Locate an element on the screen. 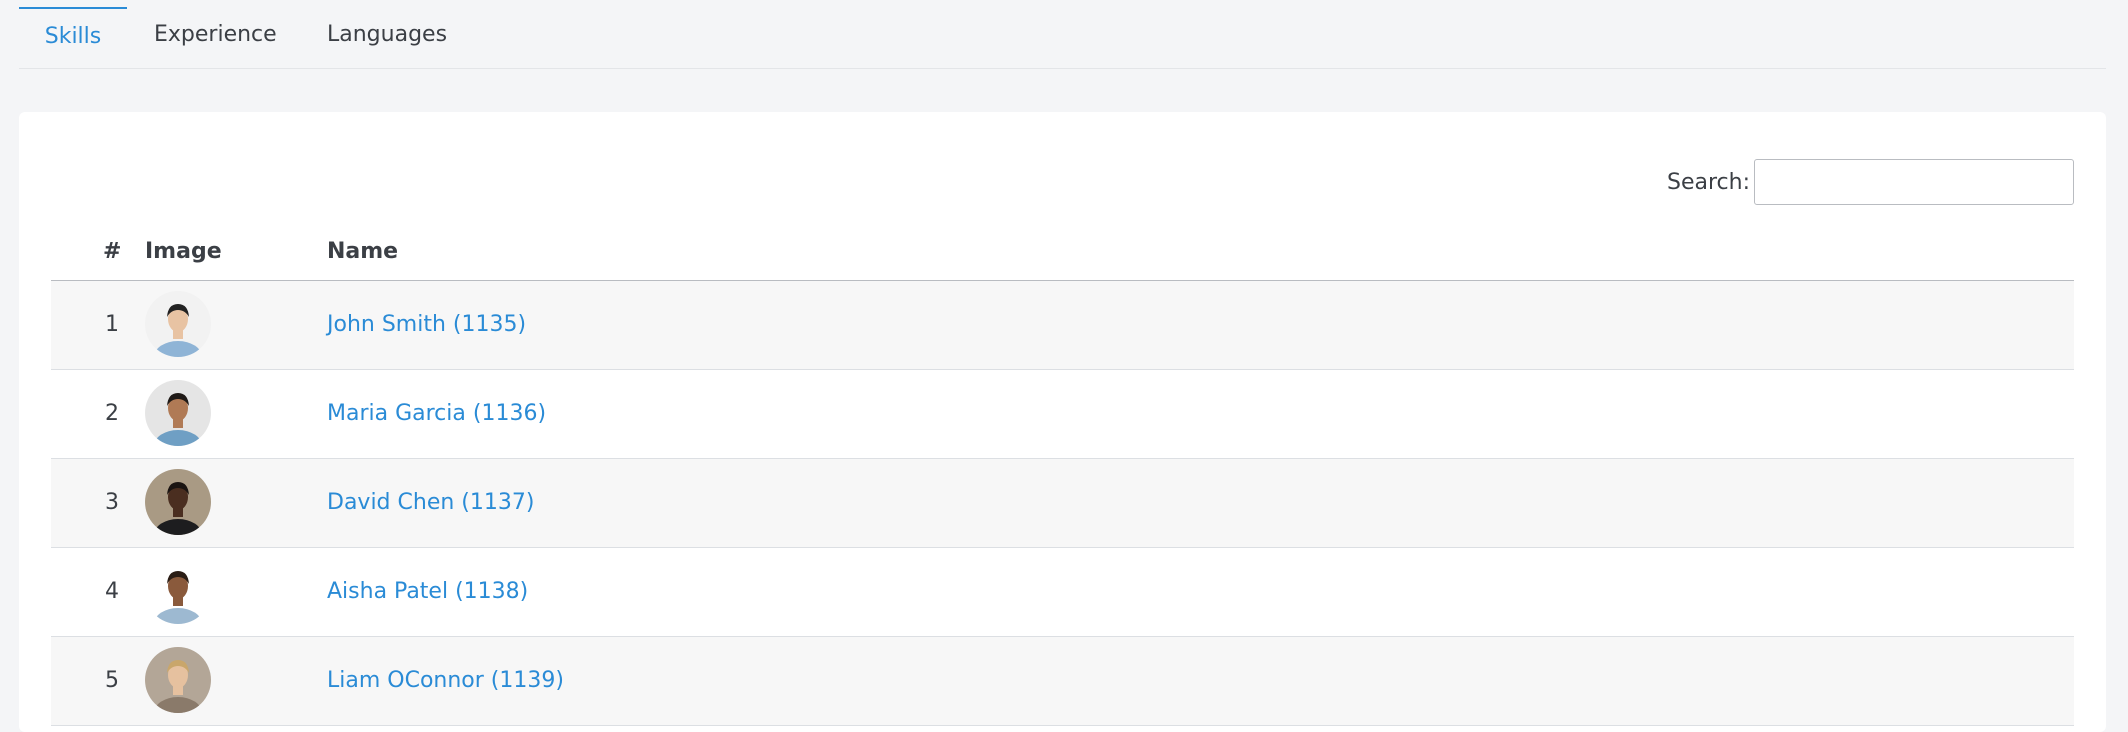 The image size is (2128, 732). header-image: Image is located at coordinates (183, 252).